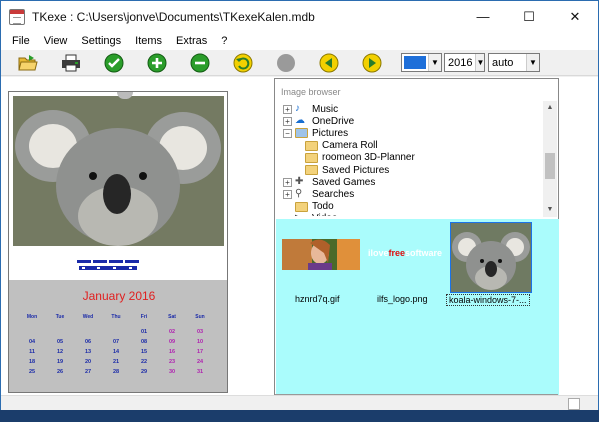  Describe the element at coordinates (344, 182) in the screenshot. I see `tree-item-label: Saved Games` at that location.